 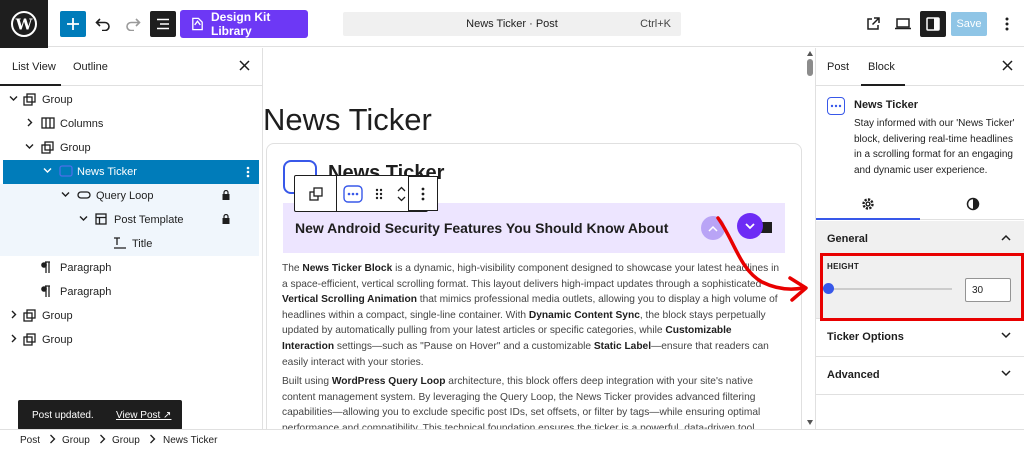 What do you see at coordinates (920, 376) in the screenshot?
I see `advanced-panel: Advanced` at bounding box center [920, 376].